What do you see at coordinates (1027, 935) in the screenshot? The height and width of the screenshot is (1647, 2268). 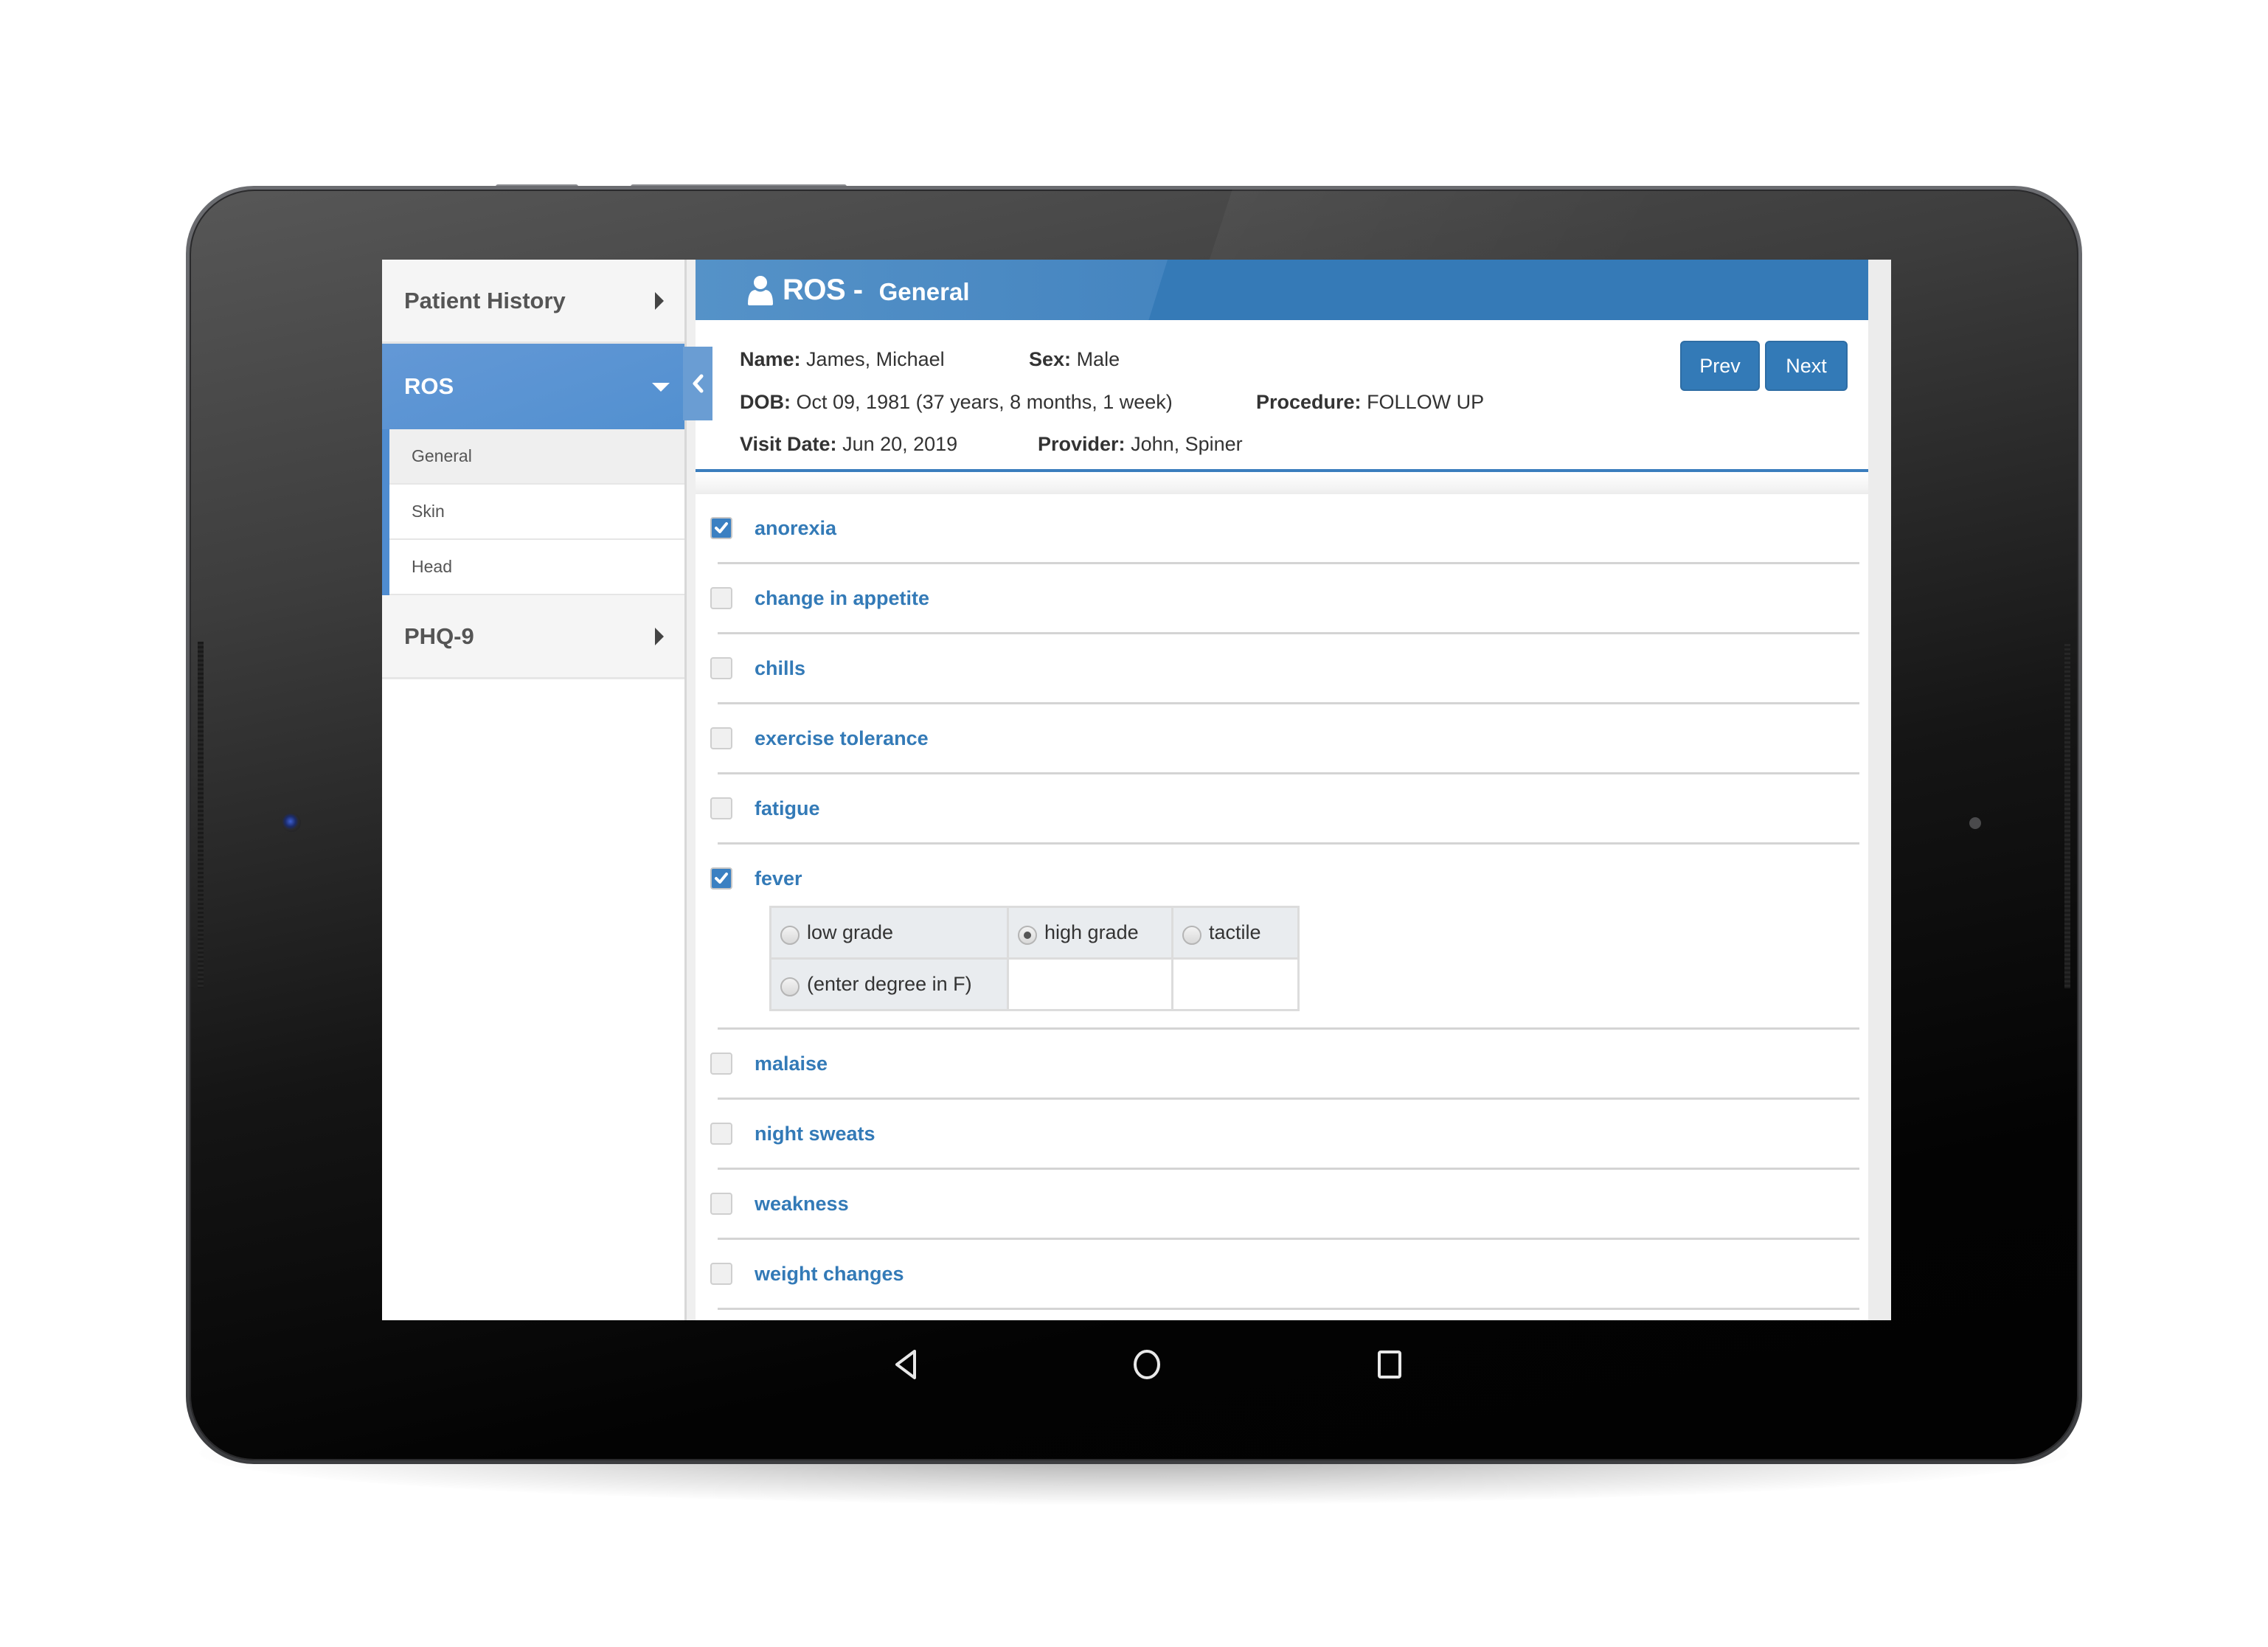 I see `radio-button-selected` at bounding box center [1027, 935].